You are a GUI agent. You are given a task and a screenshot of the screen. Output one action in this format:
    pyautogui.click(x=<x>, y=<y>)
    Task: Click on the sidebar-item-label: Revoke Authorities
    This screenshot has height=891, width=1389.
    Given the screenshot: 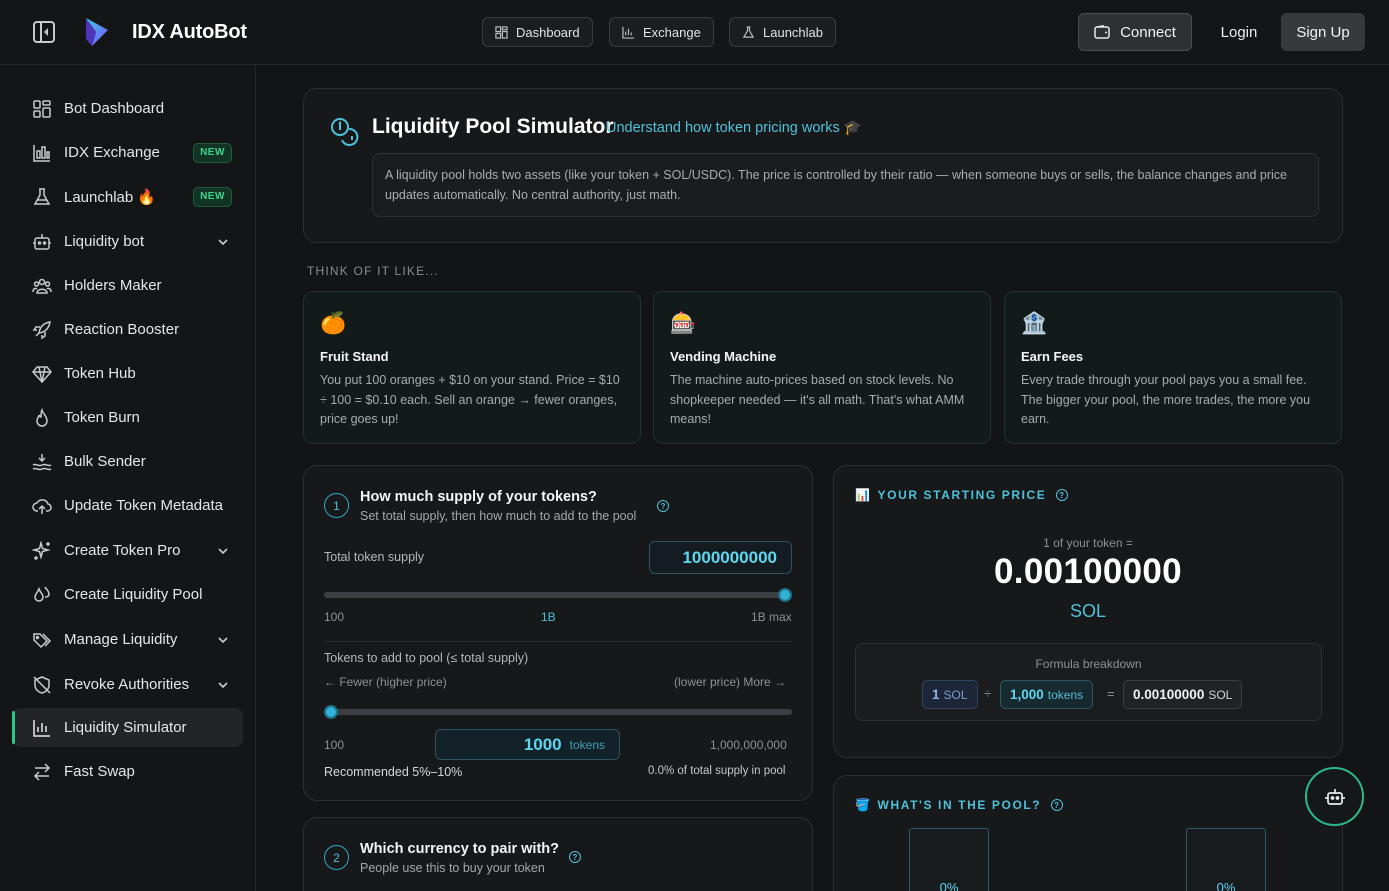 What is the action you would take?
    pyautogui.click(x=127, y=684)
    